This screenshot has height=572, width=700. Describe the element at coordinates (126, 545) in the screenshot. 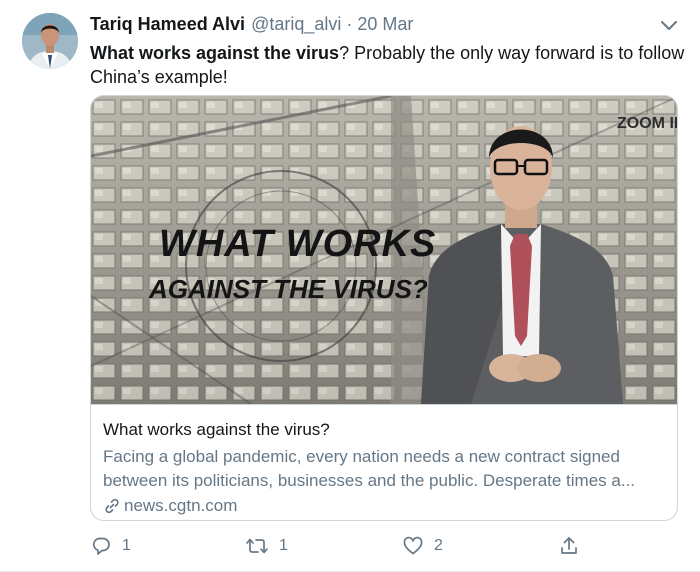

I see `reply-count: 1` at that location.